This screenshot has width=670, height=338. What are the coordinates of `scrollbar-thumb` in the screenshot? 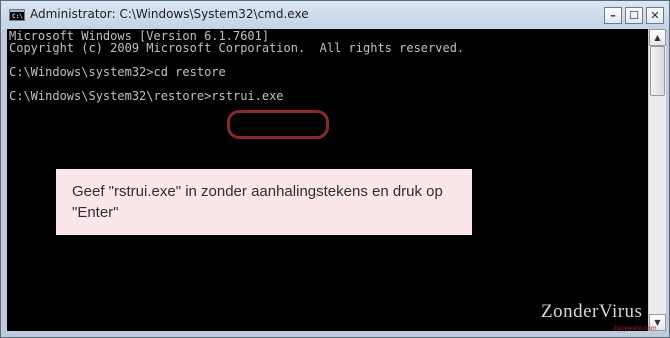 It's located at (657, 71).